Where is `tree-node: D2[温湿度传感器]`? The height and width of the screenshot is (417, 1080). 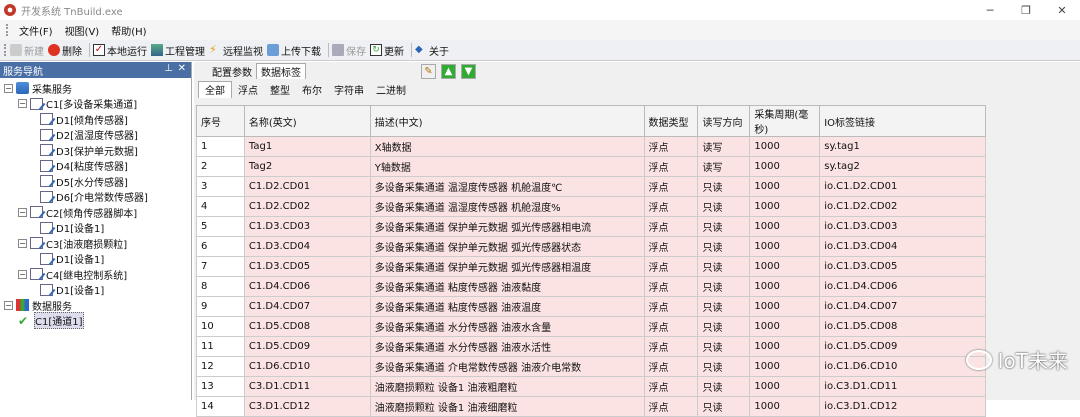 tree-node: D2[温湿度传感器] is located at coordinates (89, 135).